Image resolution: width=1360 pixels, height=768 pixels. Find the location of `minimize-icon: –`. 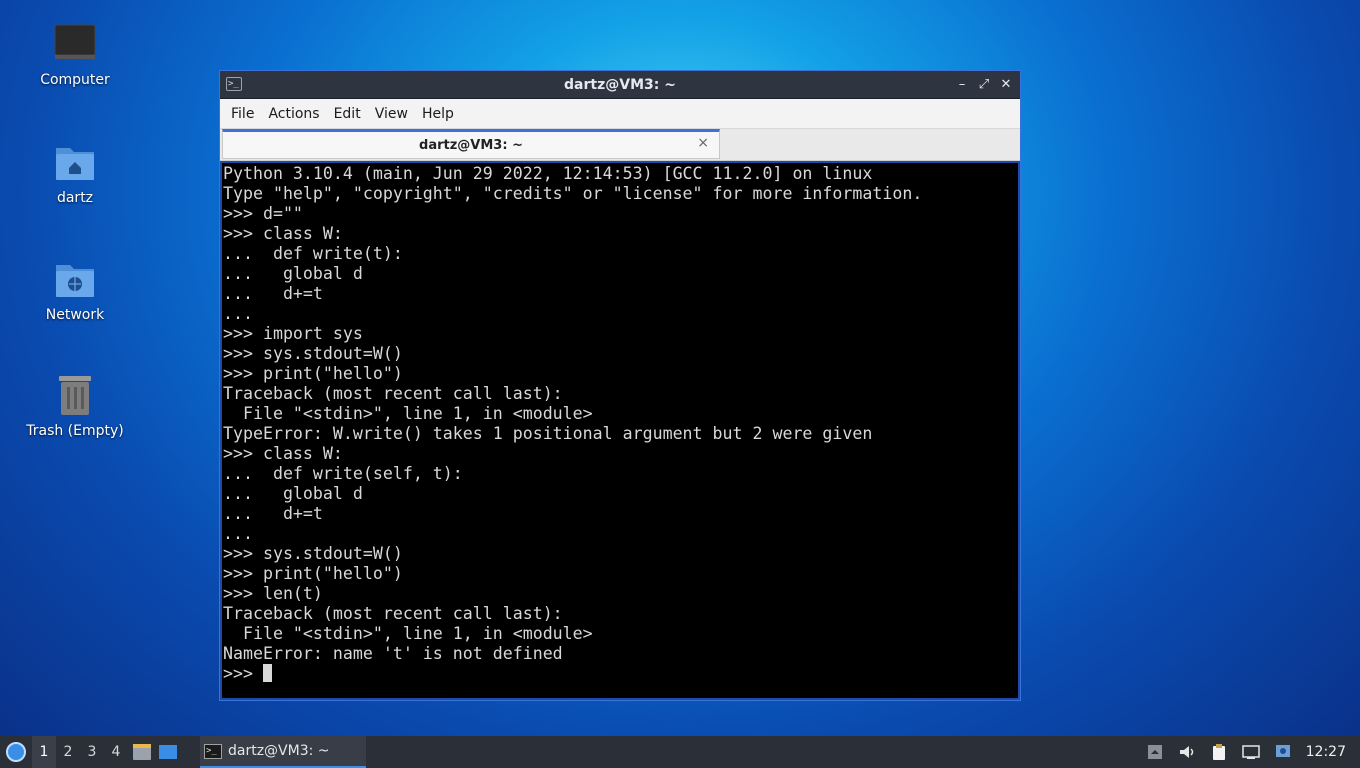

minimize-icon: – is located at coordinates (962, 85).